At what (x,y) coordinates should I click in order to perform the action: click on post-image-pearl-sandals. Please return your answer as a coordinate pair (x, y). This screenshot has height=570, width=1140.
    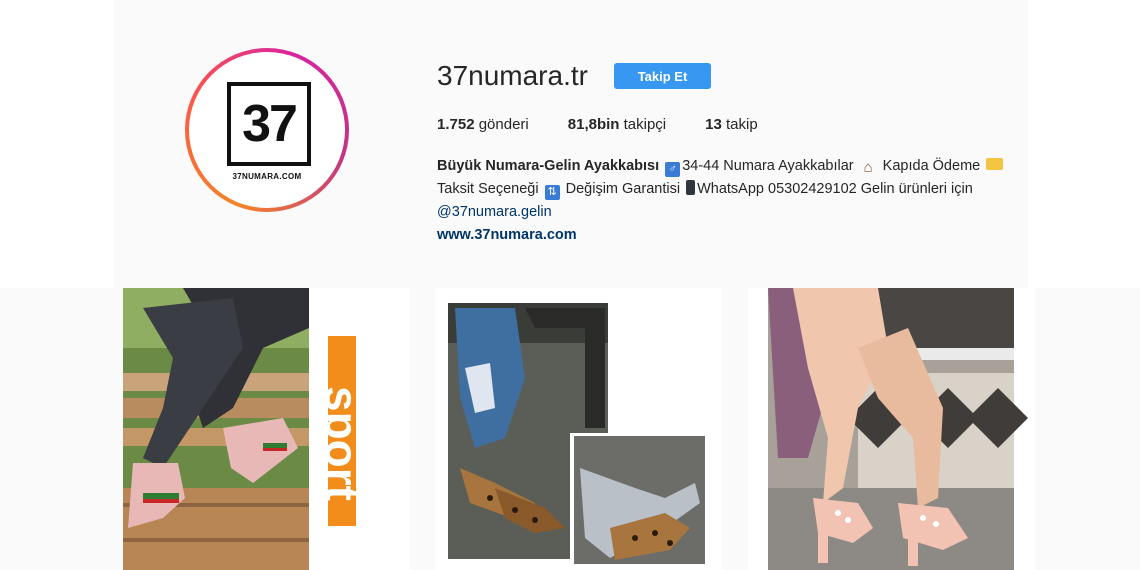
    Looking at the image, I should click on (891, 429).